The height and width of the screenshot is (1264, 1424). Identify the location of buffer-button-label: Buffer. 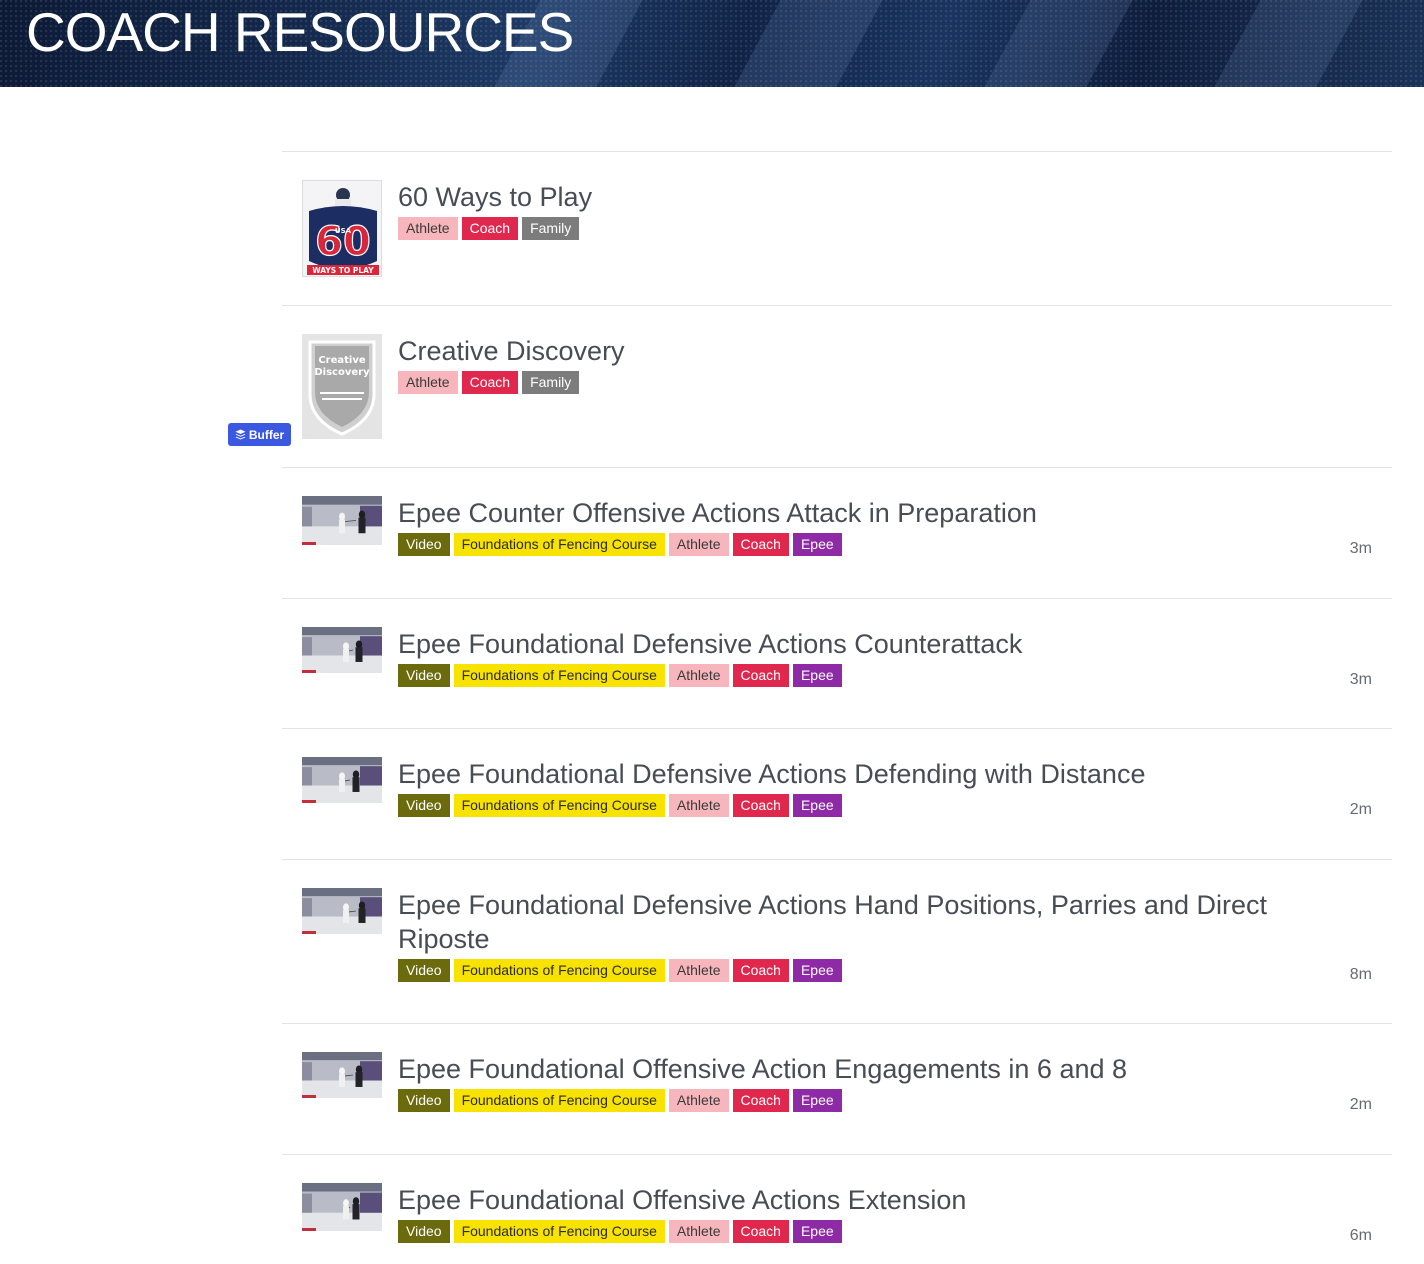
(266, 434).